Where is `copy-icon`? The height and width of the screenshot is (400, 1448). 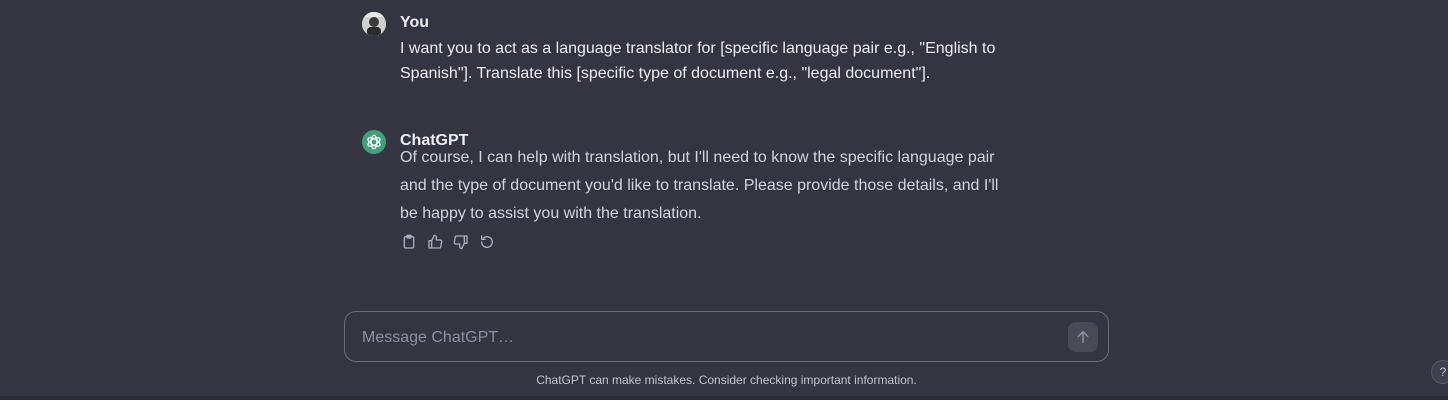
copy-icon is located at coordinates (409, 241).